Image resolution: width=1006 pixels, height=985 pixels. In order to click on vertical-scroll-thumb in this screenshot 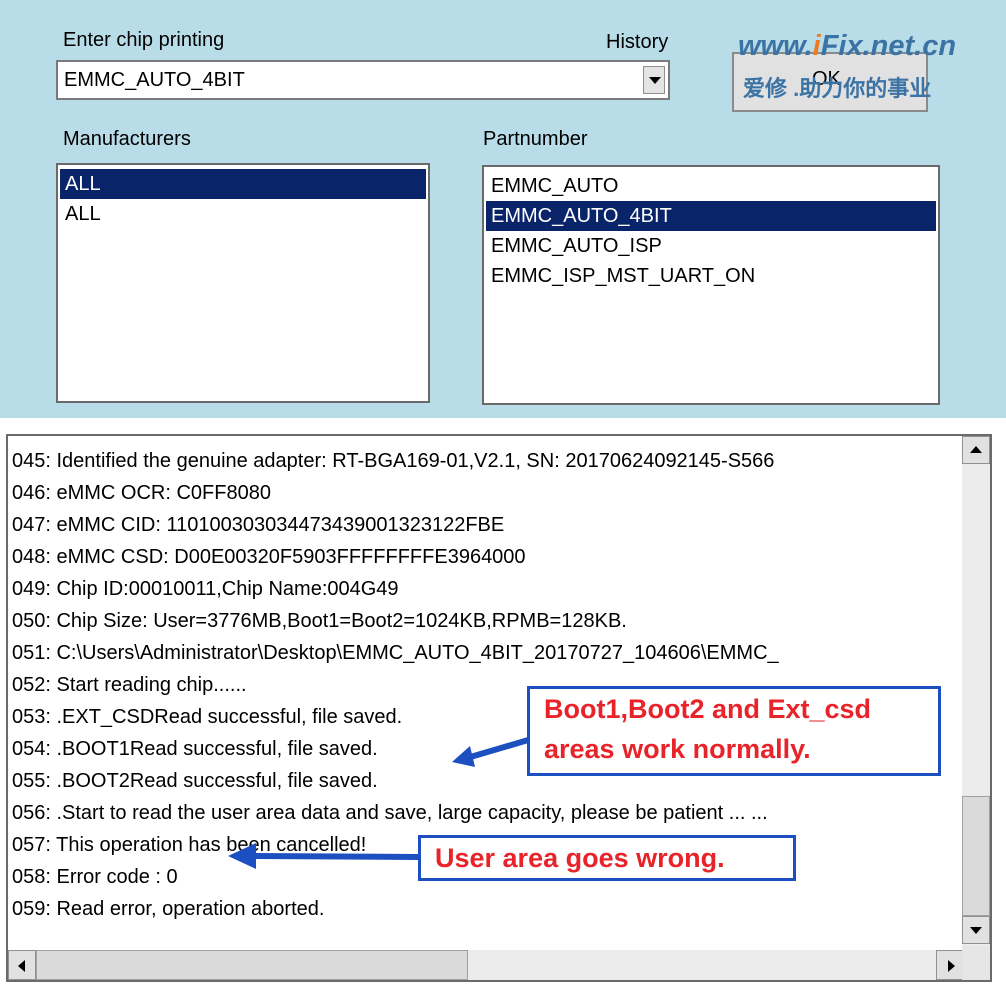, I will do `click(976, 856)`.